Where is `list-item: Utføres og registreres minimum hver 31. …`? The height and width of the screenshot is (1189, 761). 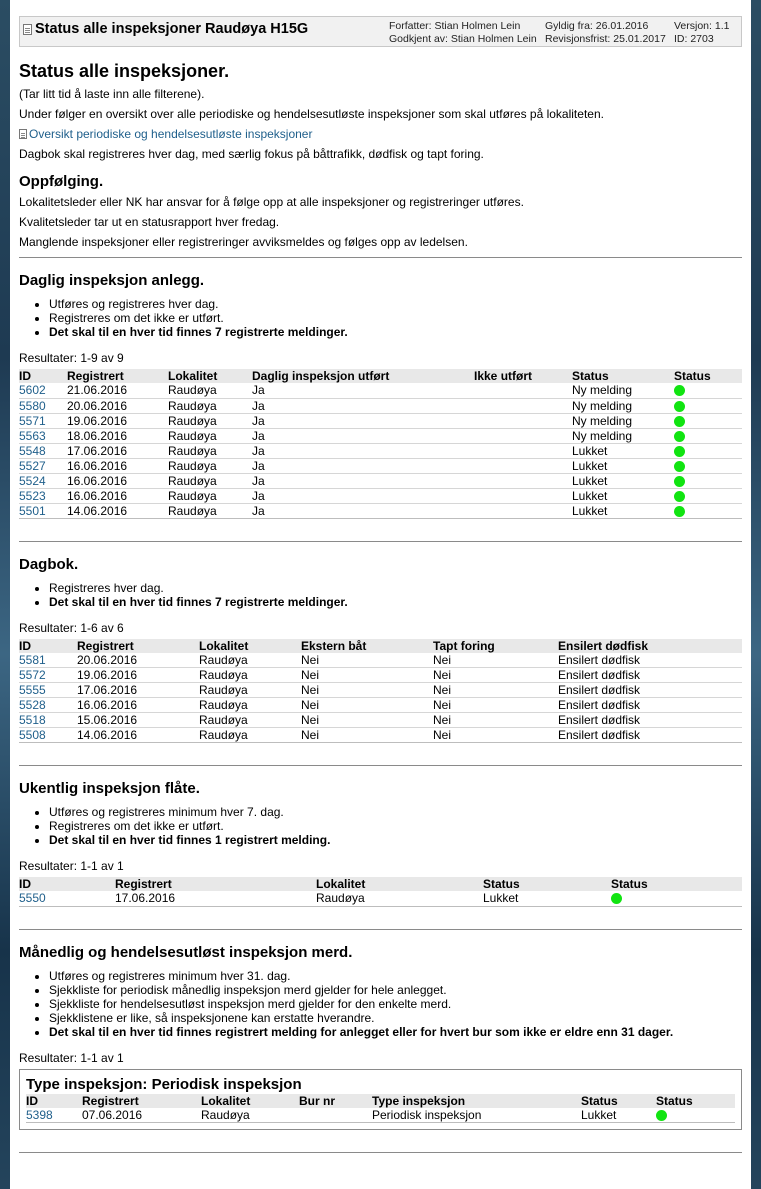 list-item: Utføres og registreres minimum hver 31. … is located at coordinates (395, 976).